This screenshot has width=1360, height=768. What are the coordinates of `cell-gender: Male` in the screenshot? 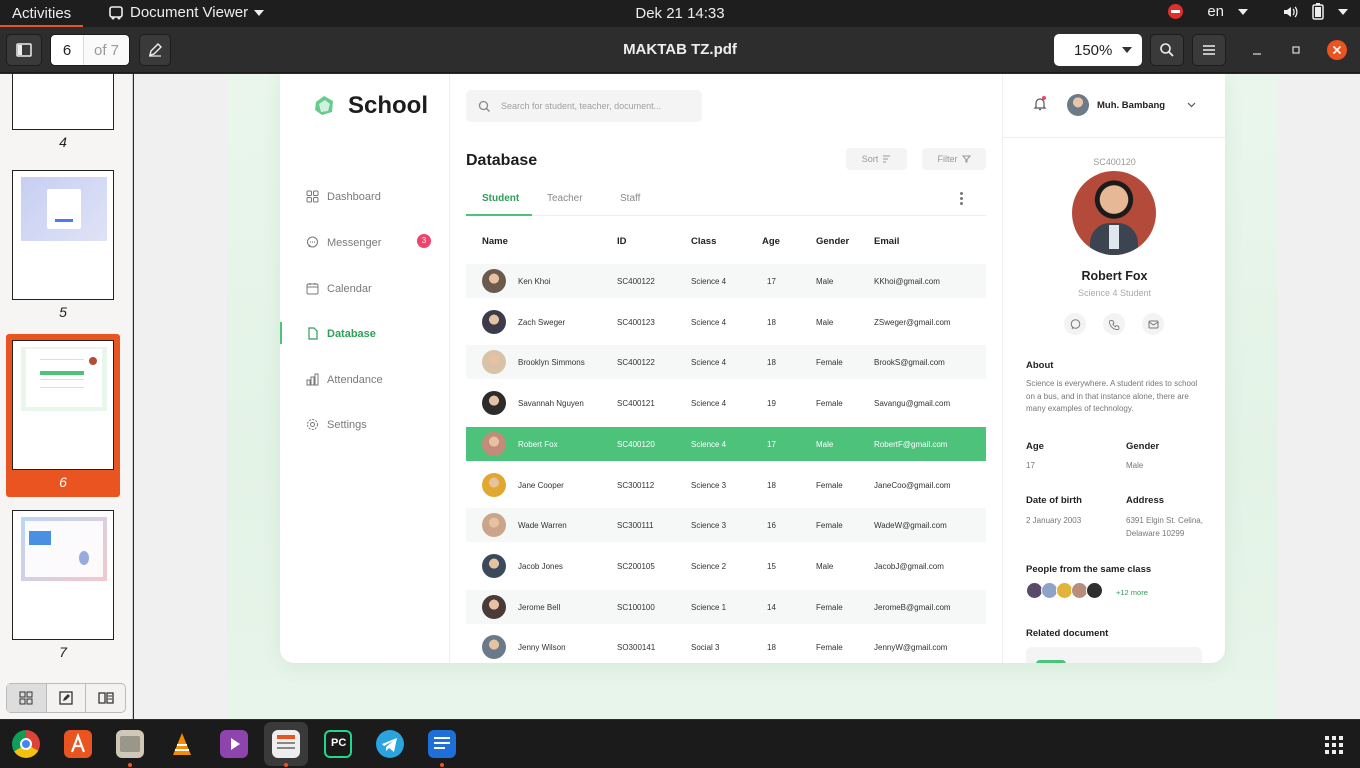 It's located at (825, 566).